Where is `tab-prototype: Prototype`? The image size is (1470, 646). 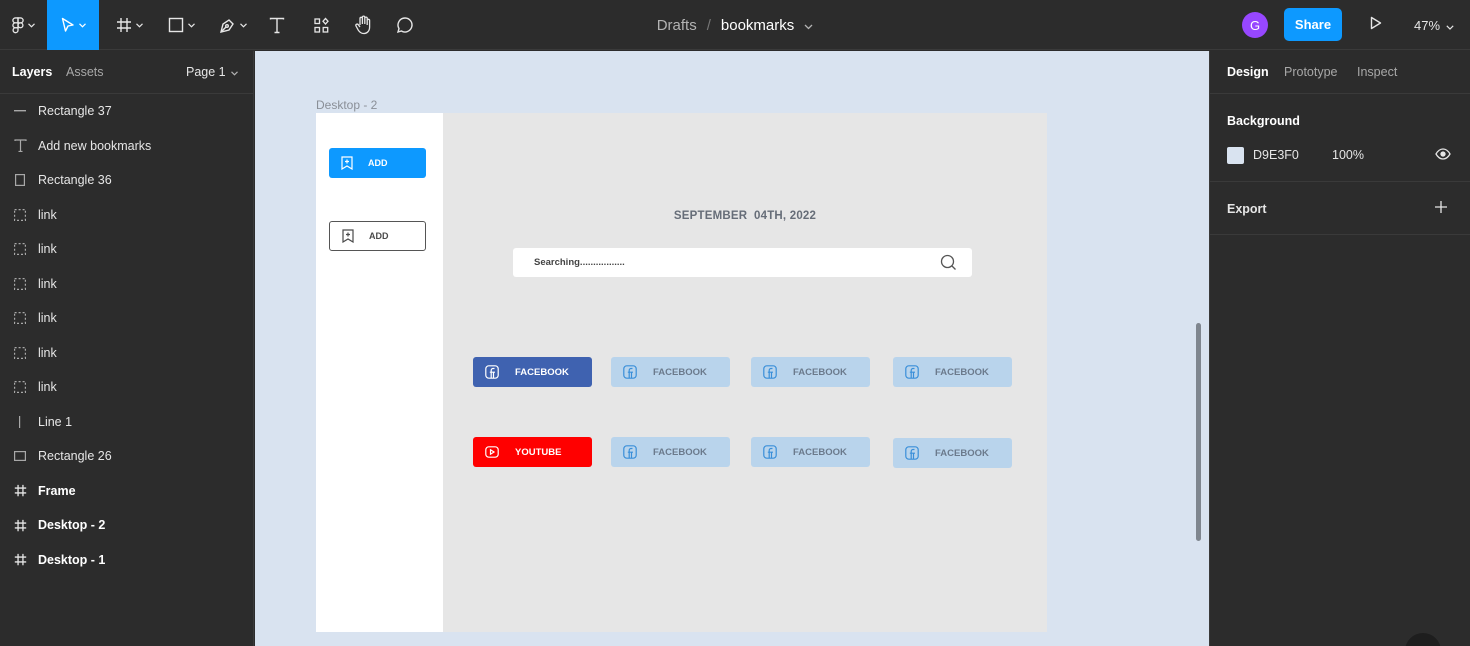 tab-prototype: Prototype is located at coordinates (1311, 72).